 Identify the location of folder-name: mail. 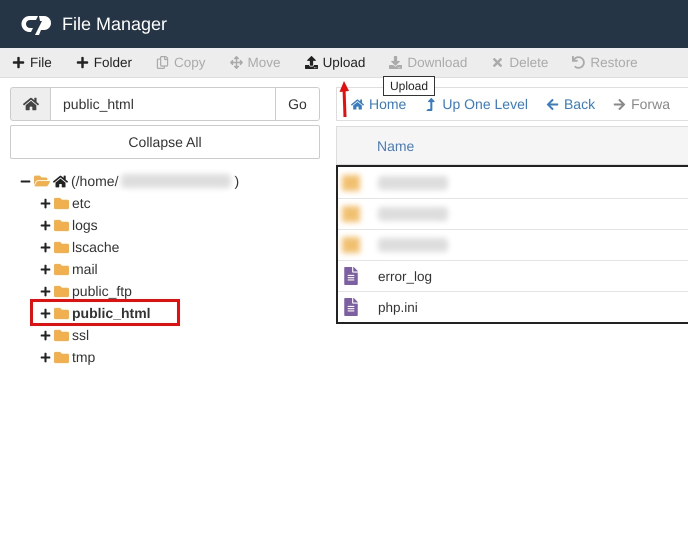
(85, 269).